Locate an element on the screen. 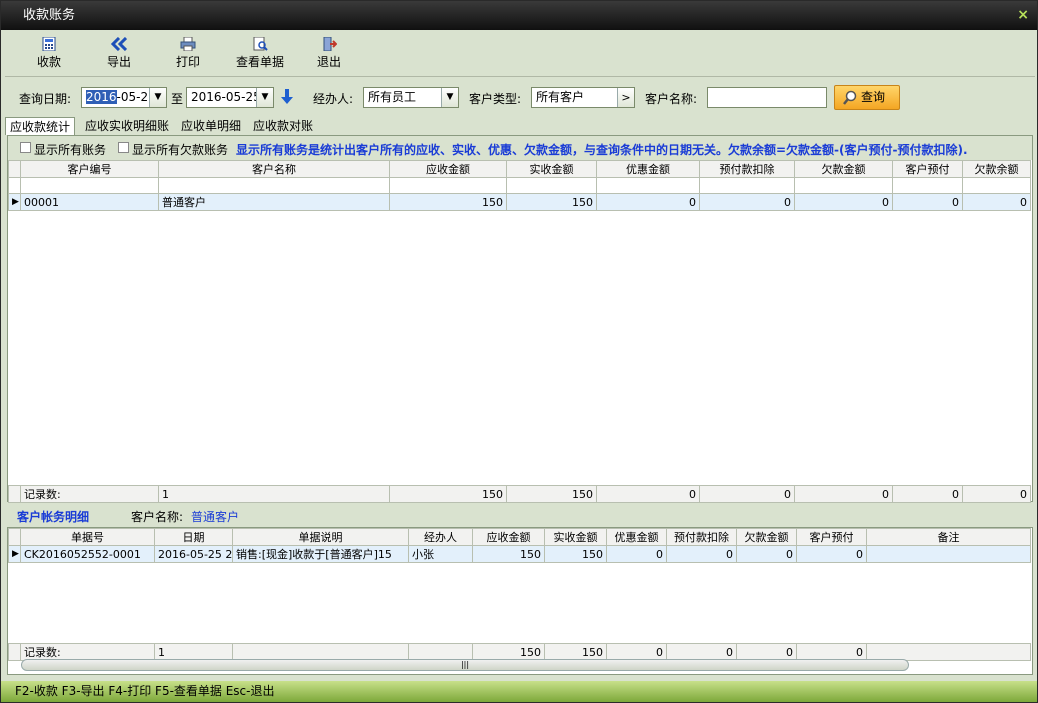  tab-receivable-stats: 应收款统计 is located at coordinates (40, 126).